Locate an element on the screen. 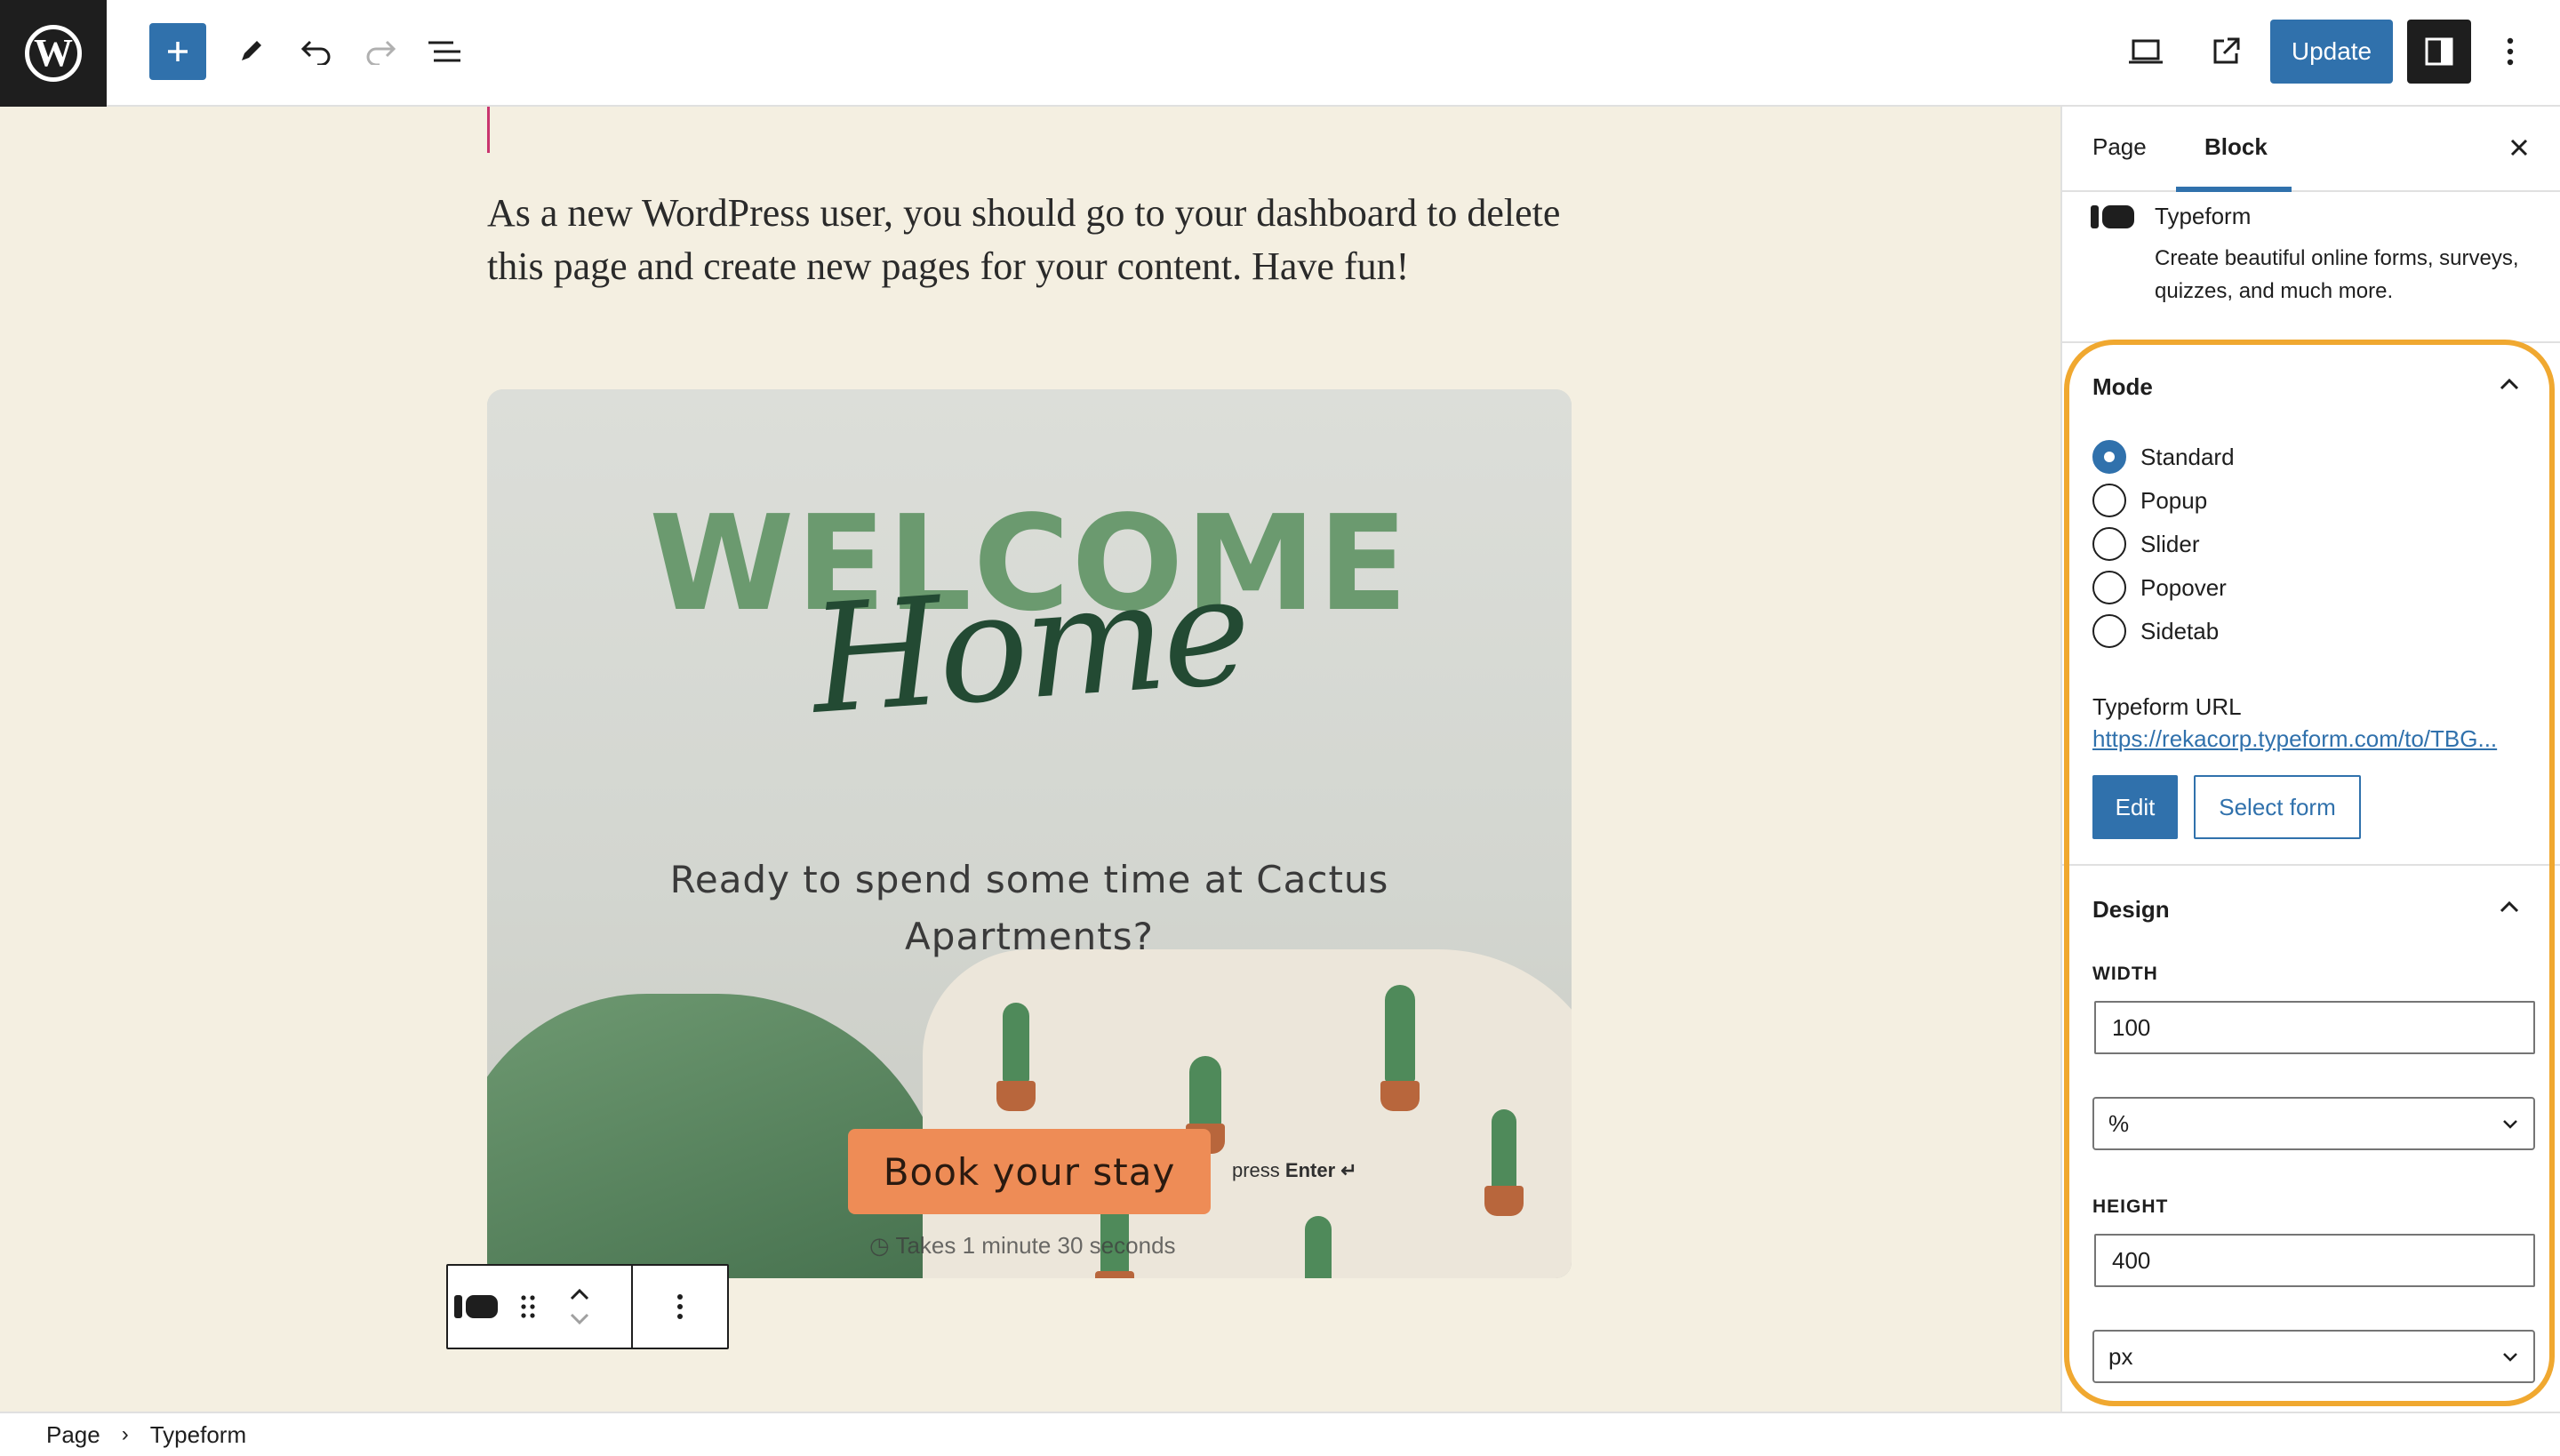 This screenshot has height=1456, width=2560. edit-form-button: Edit is located at coordinates (2135, 807).